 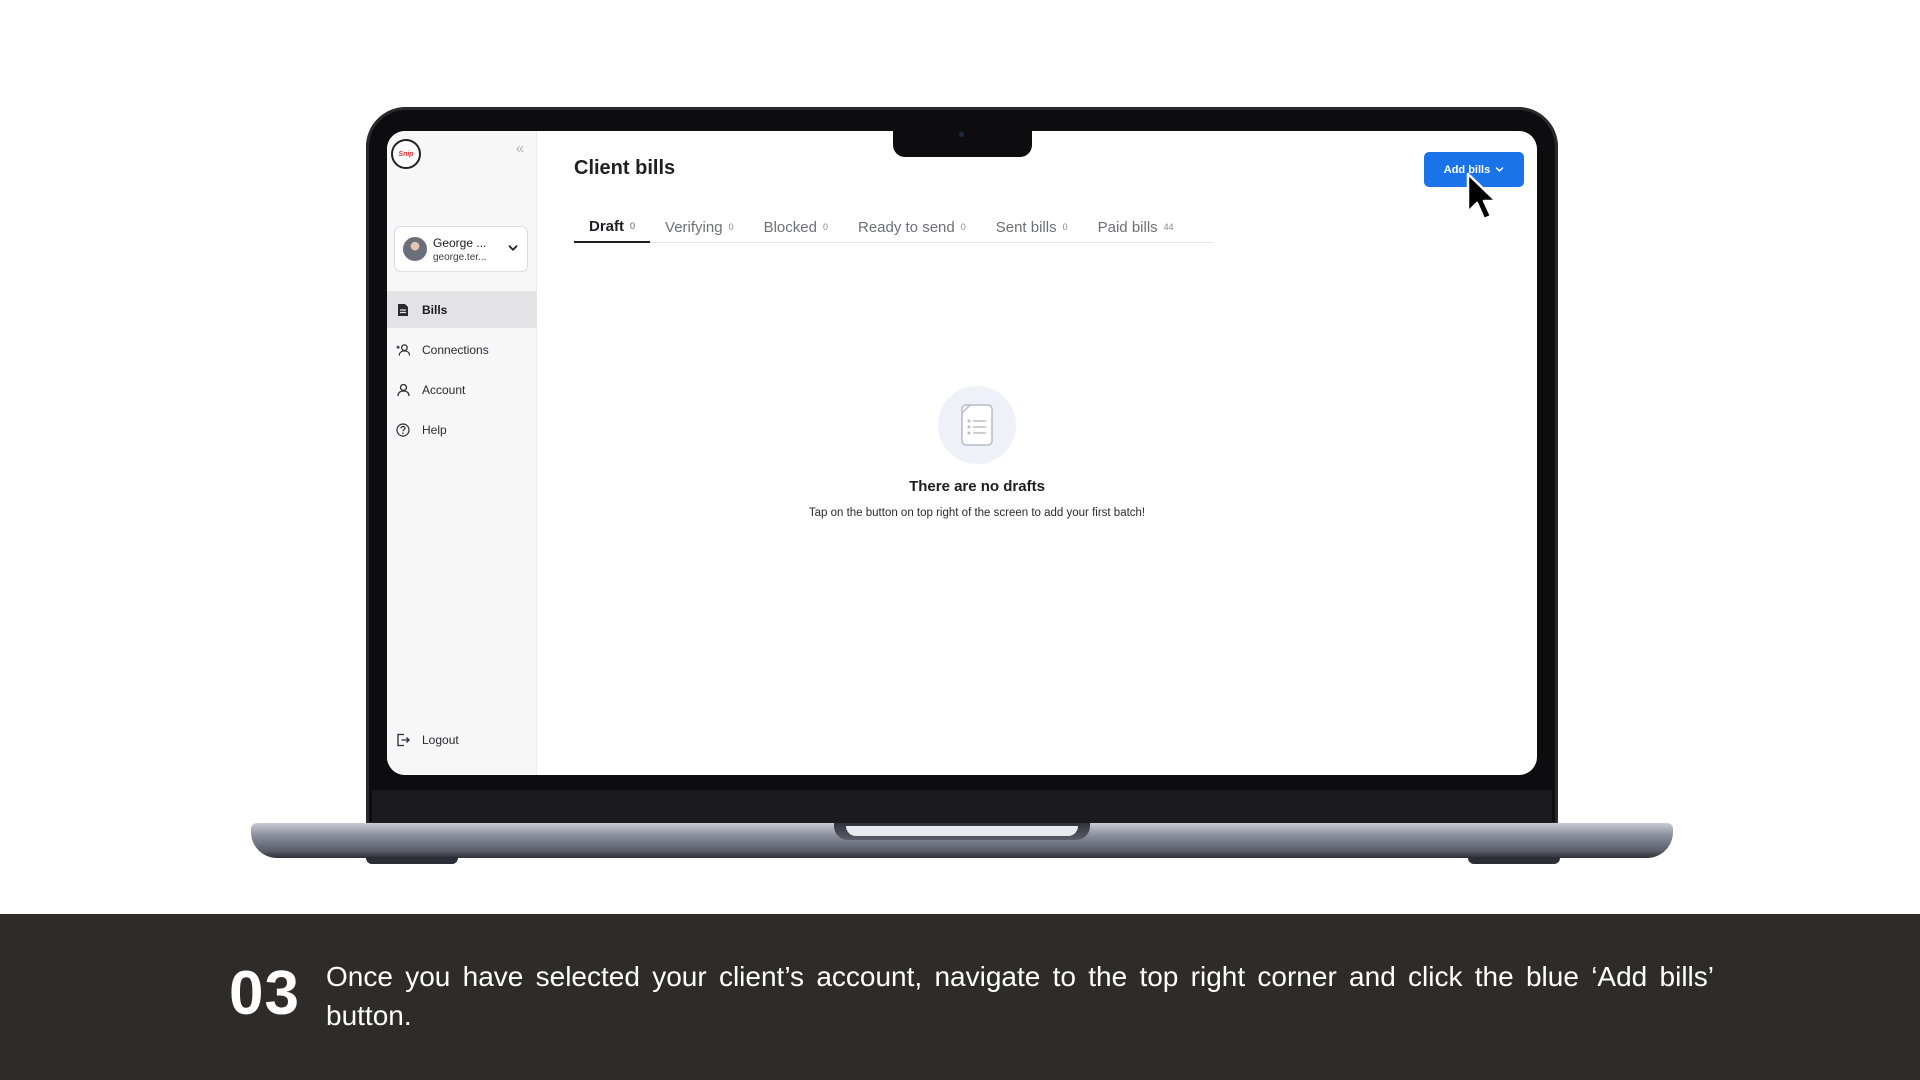 I want to click on tab-ready-to-send: Ready to send 0, so click(x=912, y=227).